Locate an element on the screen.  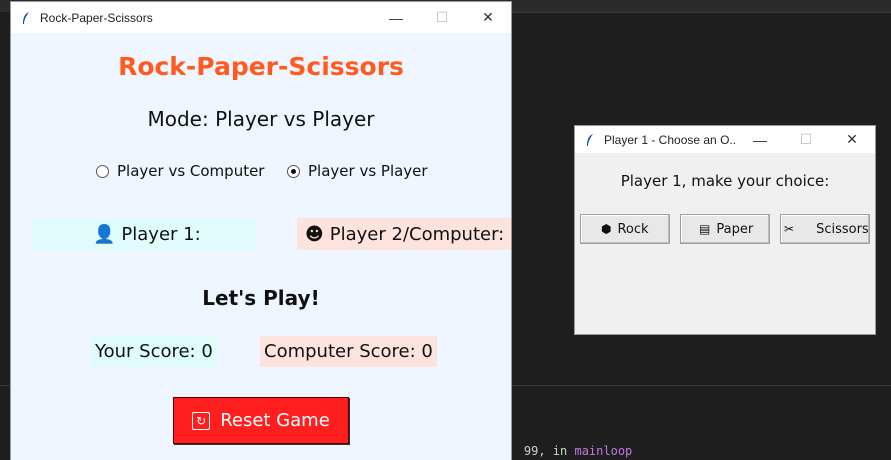
reset-game-button: ↻ Reset Game is located at coordinates (261, 420).